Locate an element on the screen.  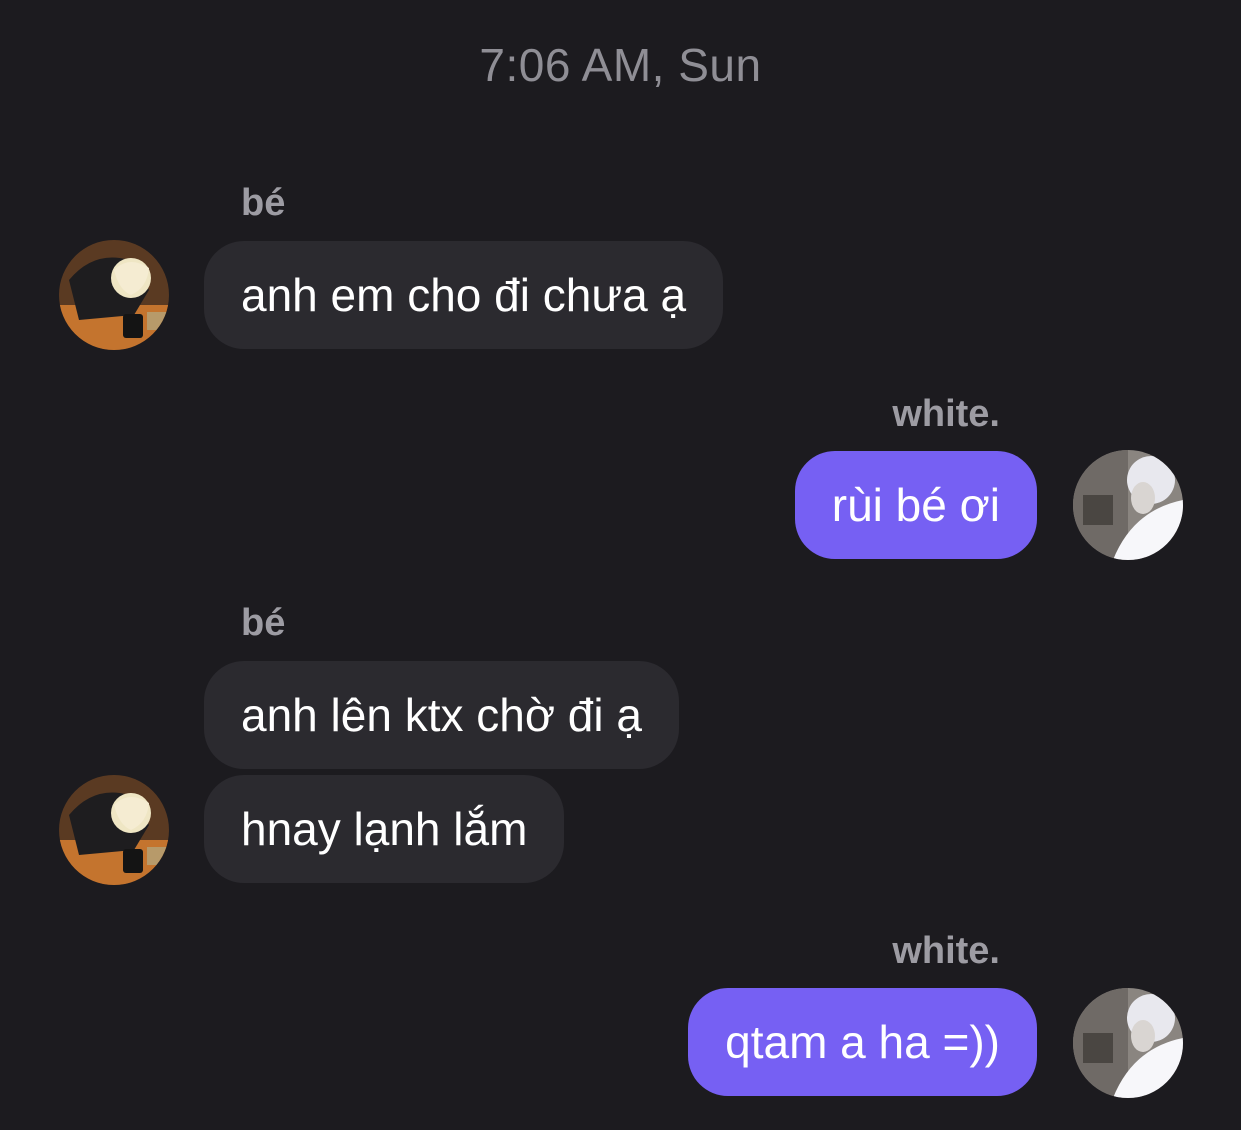
message-text: anh em cho đi chưa ạ is located at coordinates (464, 295).